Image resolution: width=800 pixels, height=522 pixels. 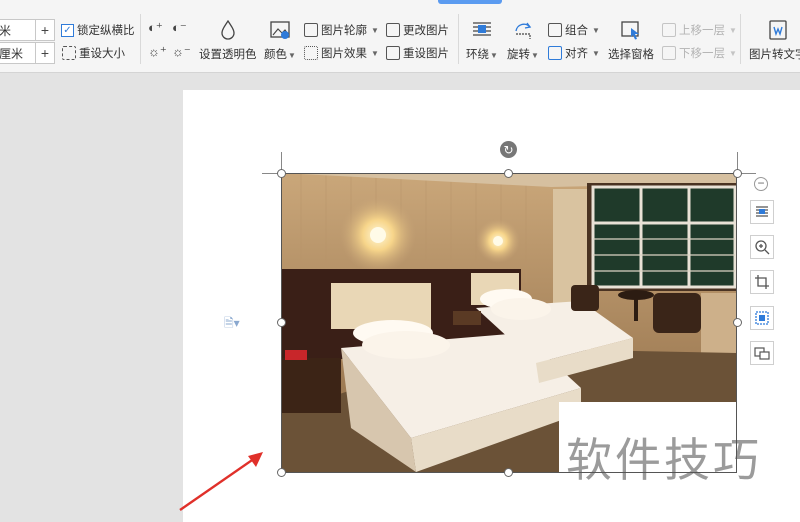 What do you see at coordinates (221, 481) in the screenshot?
I see `annotation-arrow` at bounding box center [221, 481].